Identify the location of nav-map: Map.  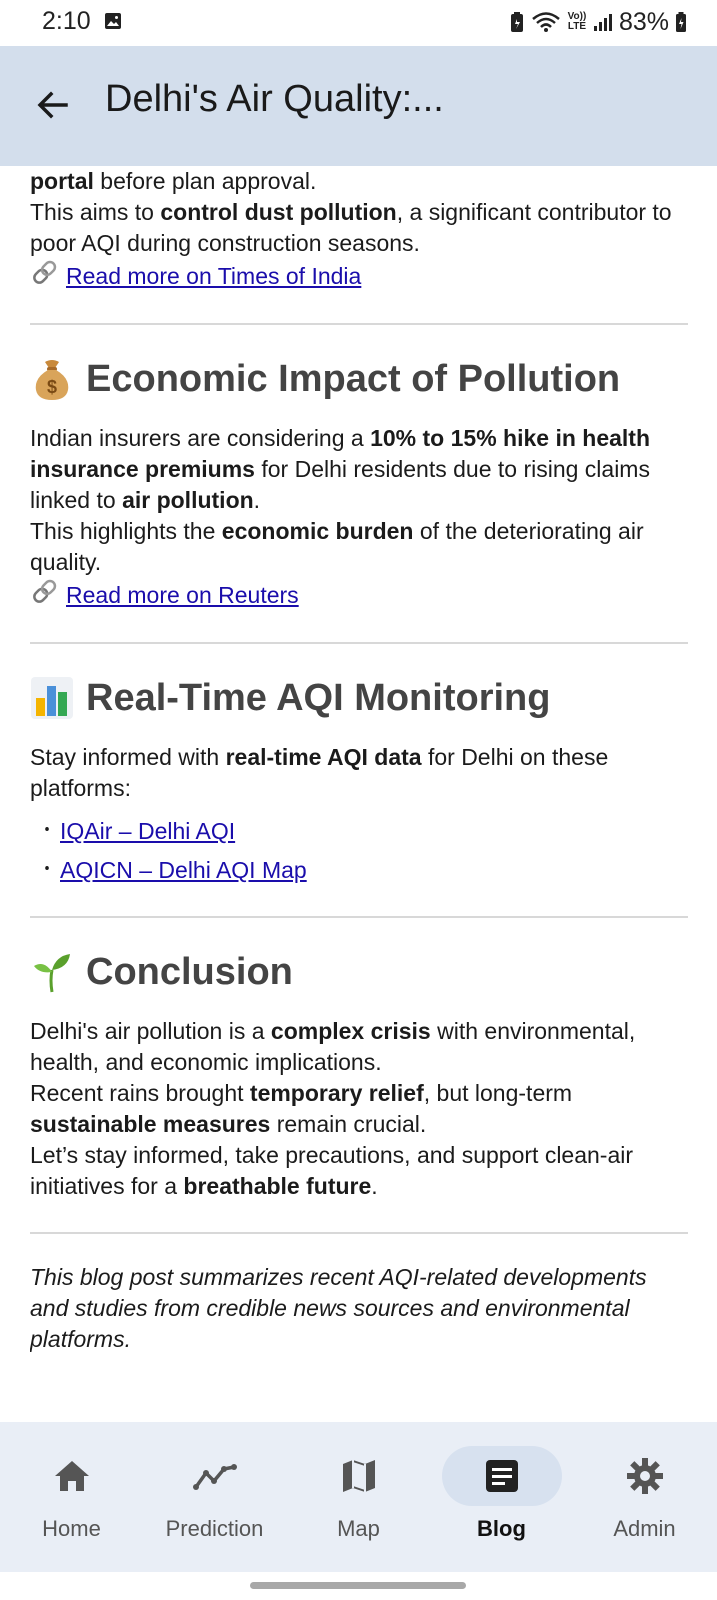
(358, 1497).